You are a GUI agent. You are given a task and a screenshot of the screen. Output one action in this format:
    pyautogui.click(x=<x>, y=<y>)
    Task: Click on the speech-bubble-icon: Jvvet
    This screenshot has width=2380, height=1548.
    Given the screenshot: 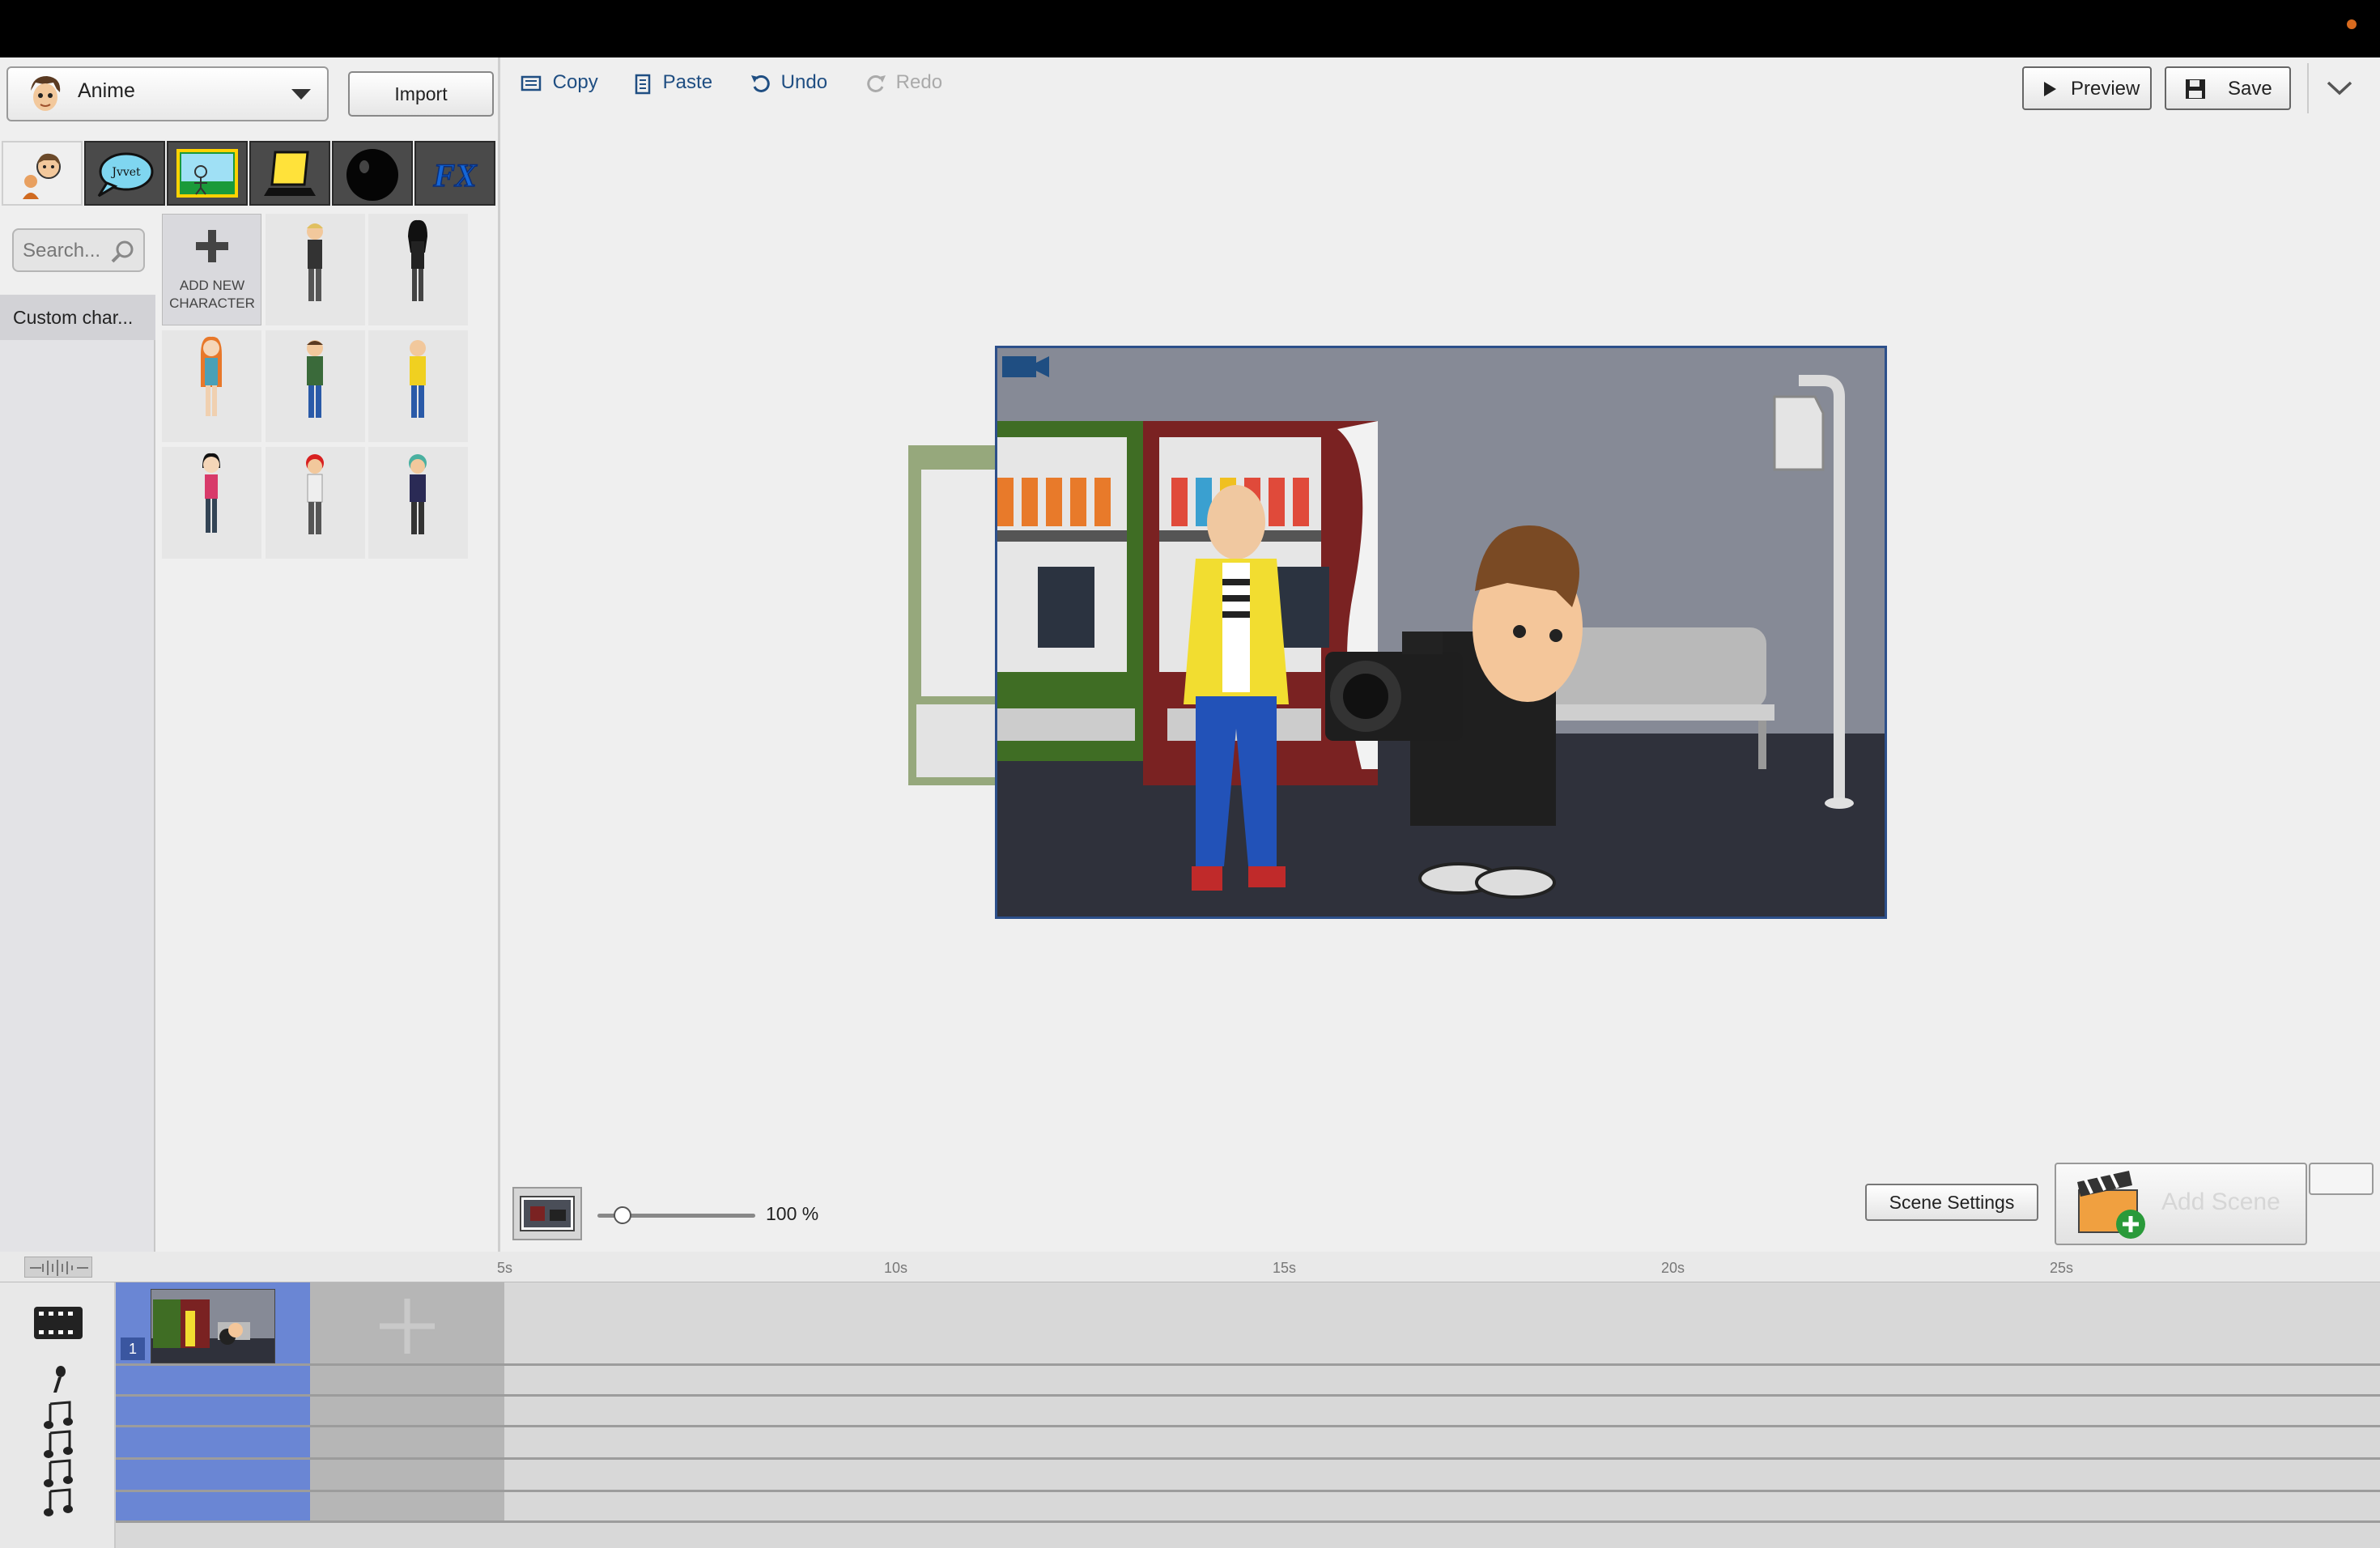 What is the action you would take?
    pyautogui.click(x=125, y=175)
    